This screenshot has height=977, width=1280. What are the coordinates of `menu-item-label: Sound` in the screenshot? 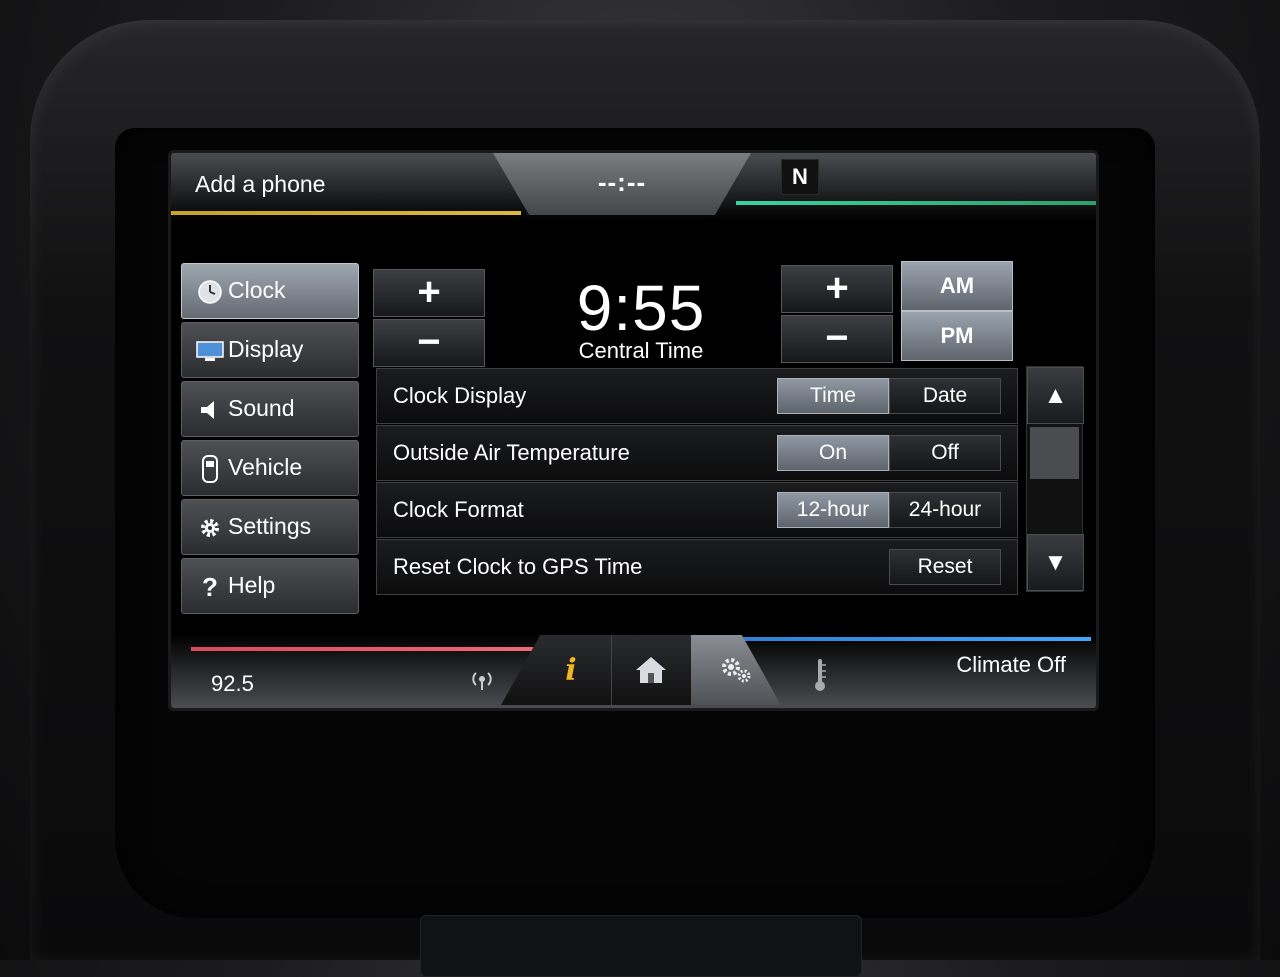 It's located at (261, 408).